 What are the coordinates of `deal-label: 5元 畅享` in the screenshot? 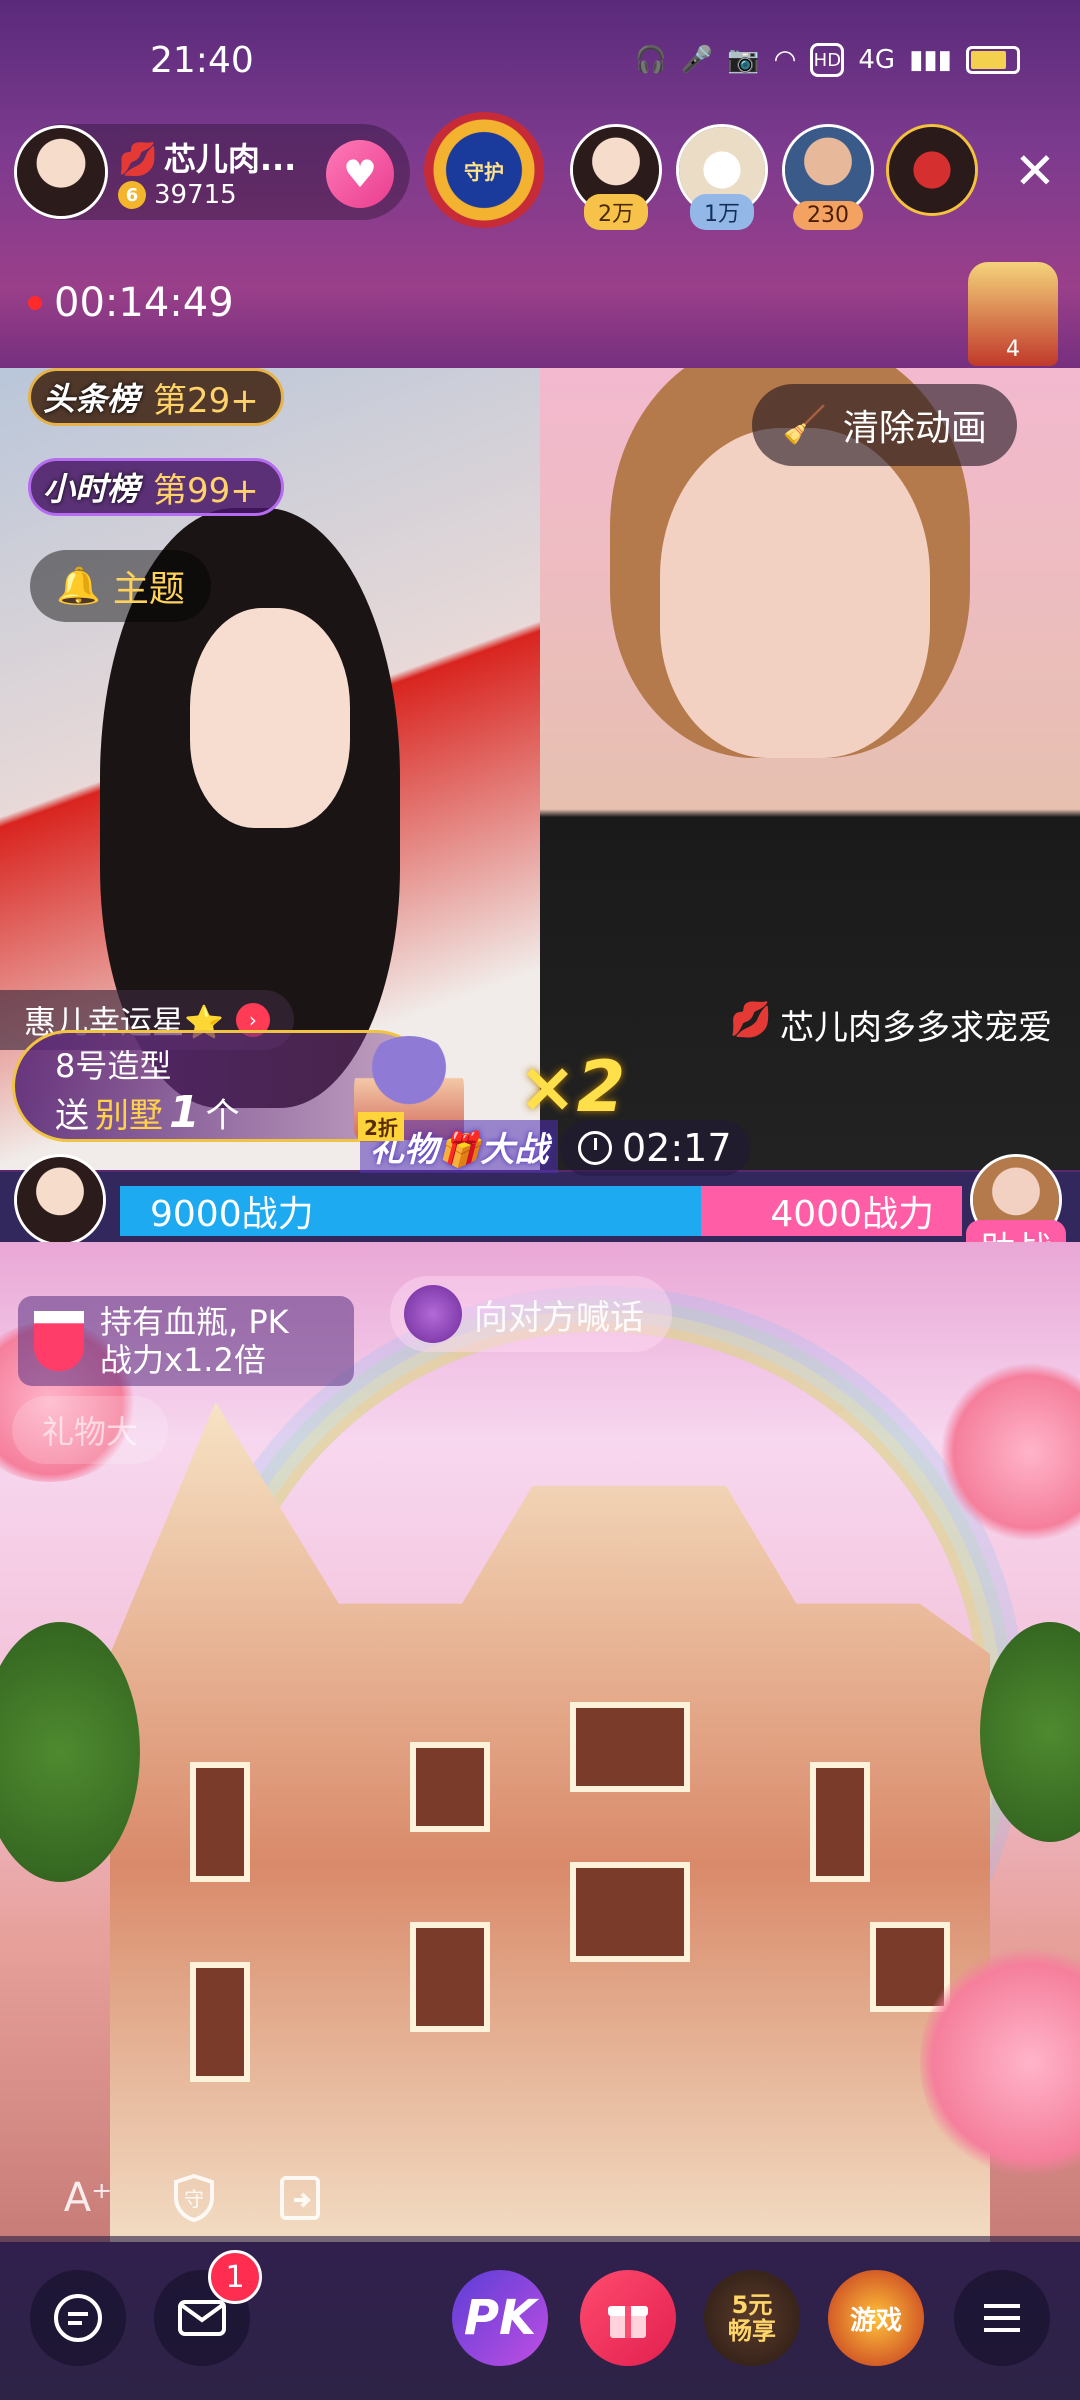 It's located at (752, 2318).